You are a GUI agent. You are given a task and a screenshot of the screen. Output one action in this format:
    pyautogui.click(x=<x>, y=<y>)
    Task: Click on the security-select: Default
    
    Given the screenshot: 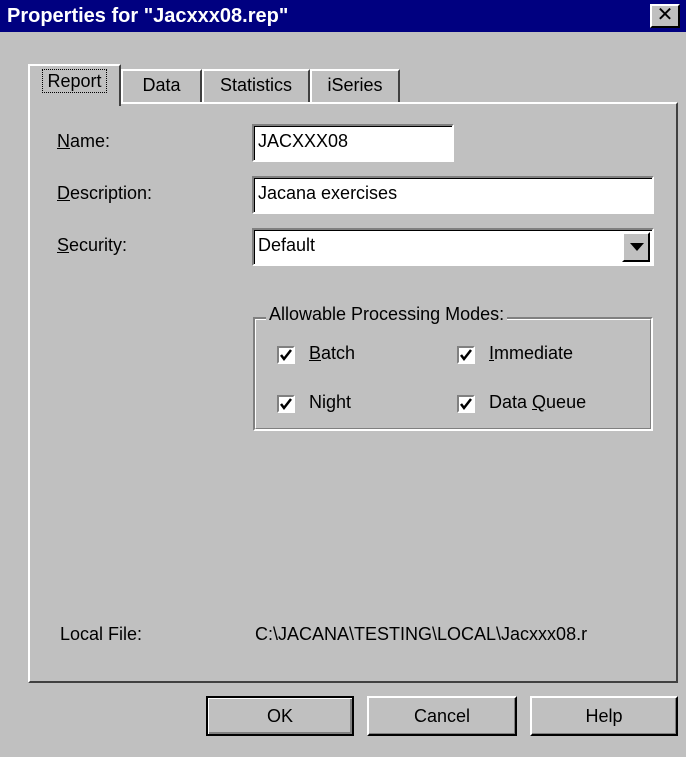 What is the action you would take?
    pyautogui.click(x=453, y=247)
    